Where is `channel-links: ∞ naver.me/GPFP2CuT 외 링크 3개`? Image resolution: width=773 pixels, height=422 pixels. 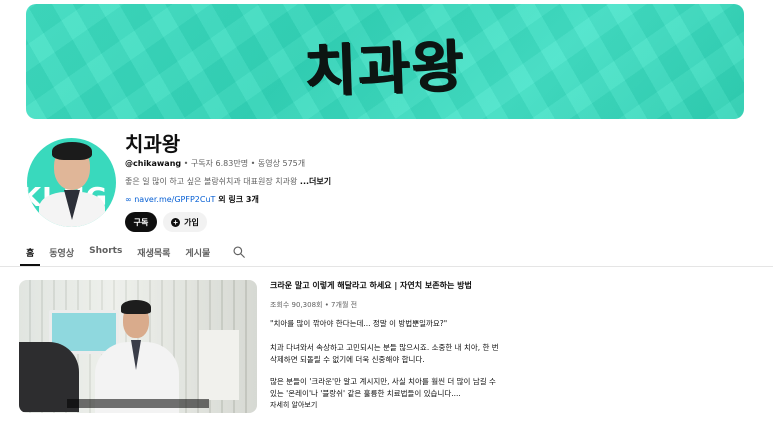
channel-links: ∞ naver.me/GPFP2CuT 외 링크 3개 is located at coordinates (192, 199).